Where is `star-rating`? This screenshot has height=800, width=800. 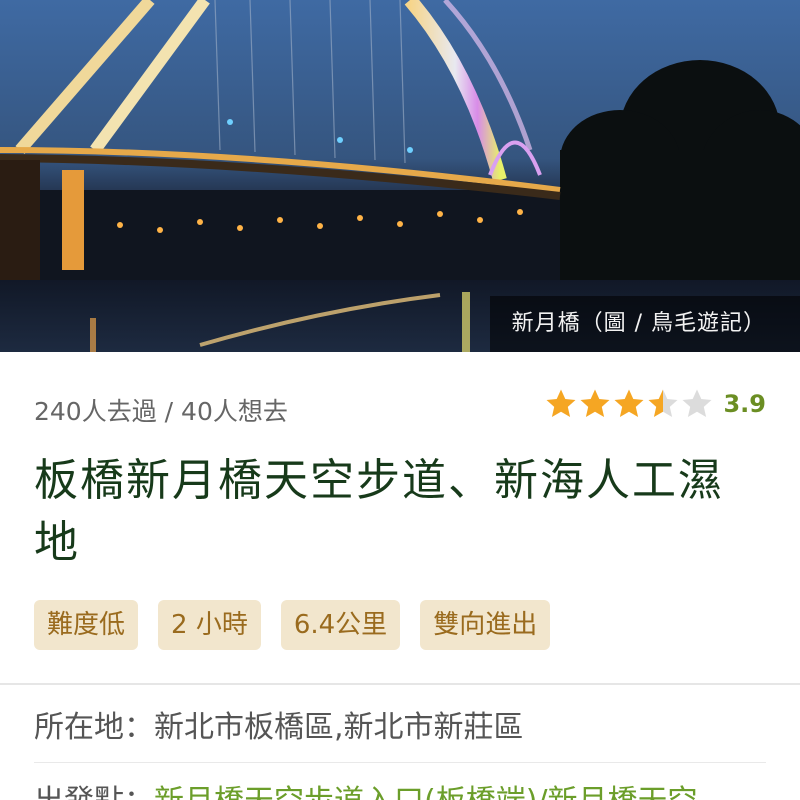 star-rating is located at coordinates (629, 404).